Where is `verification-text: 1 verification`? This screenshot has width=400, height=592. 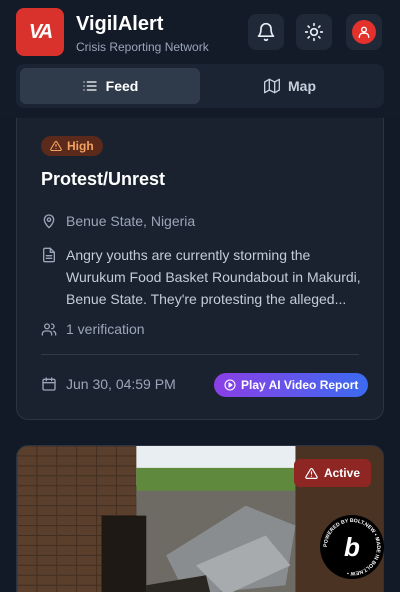
verification-text: 1 verification is located at coordinates (105, 329).